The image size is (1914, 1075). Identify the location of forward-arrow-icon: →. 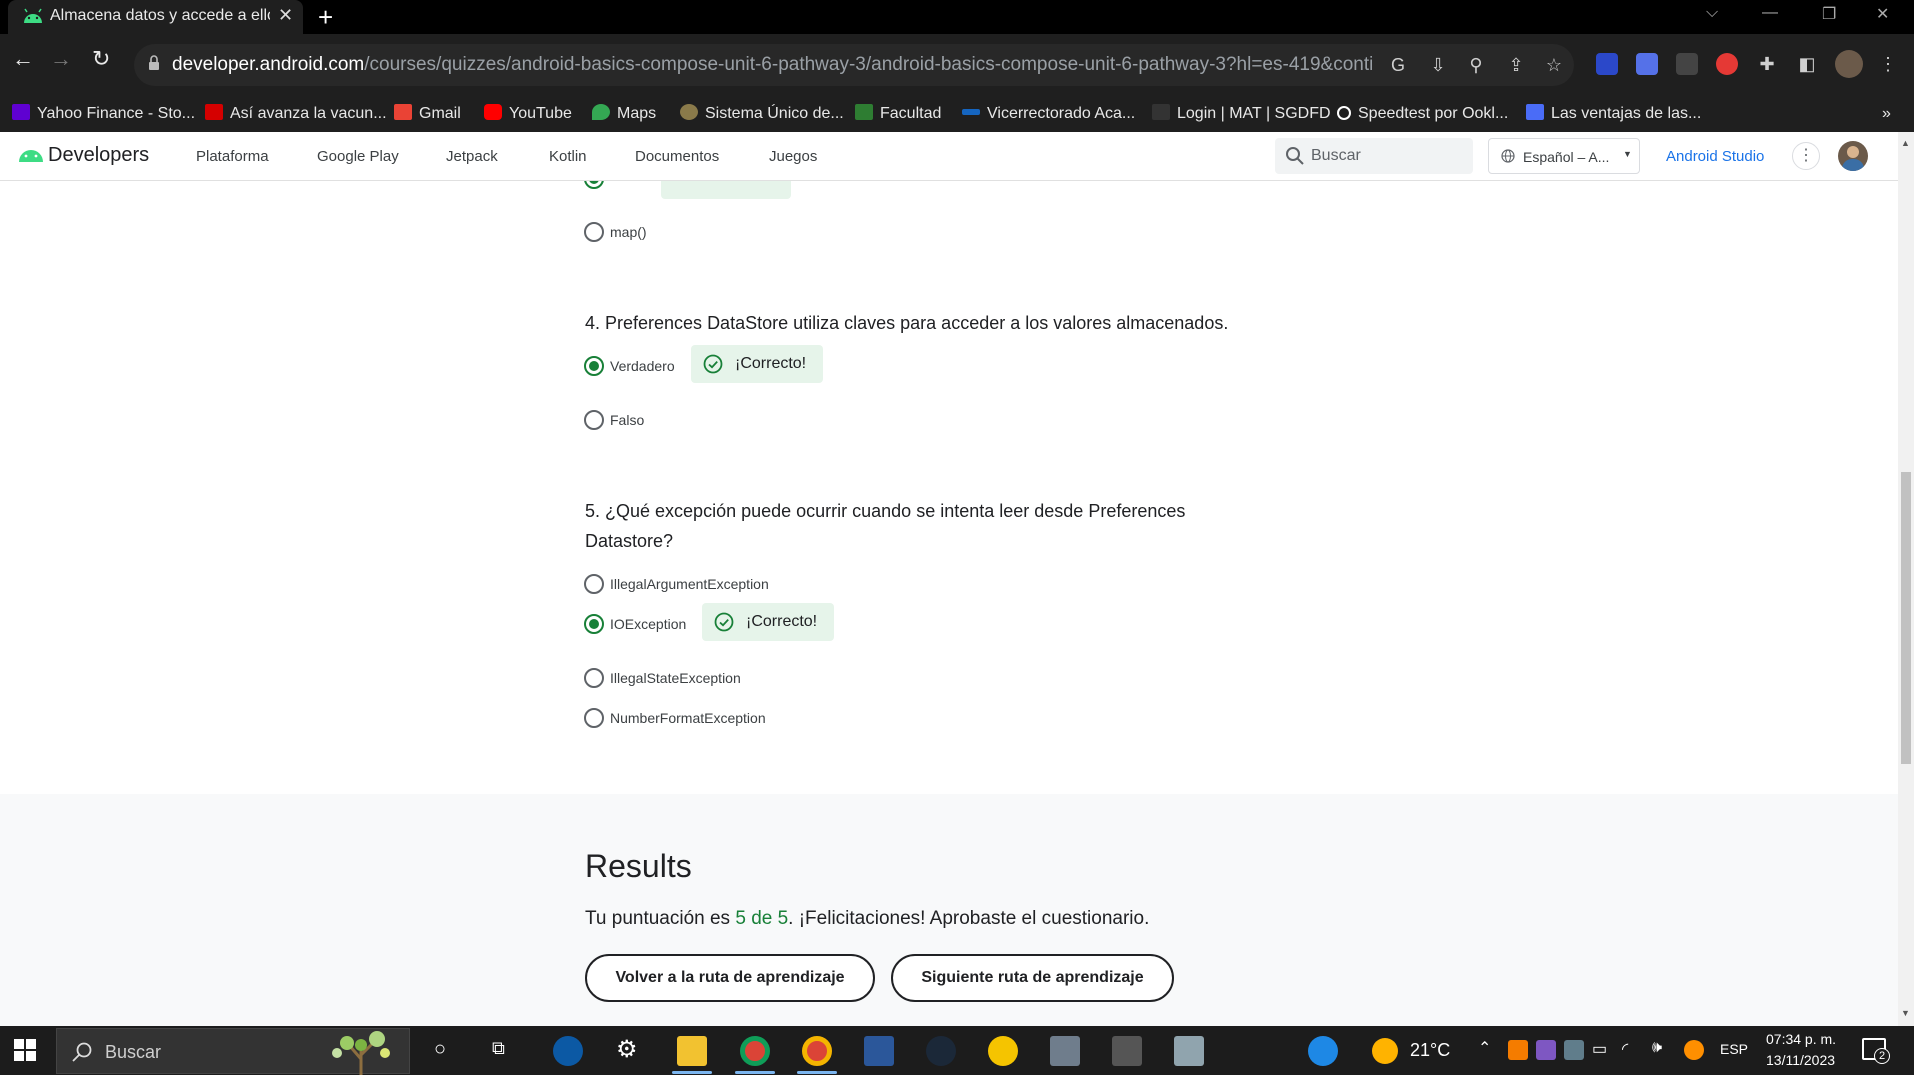
(61, 59).